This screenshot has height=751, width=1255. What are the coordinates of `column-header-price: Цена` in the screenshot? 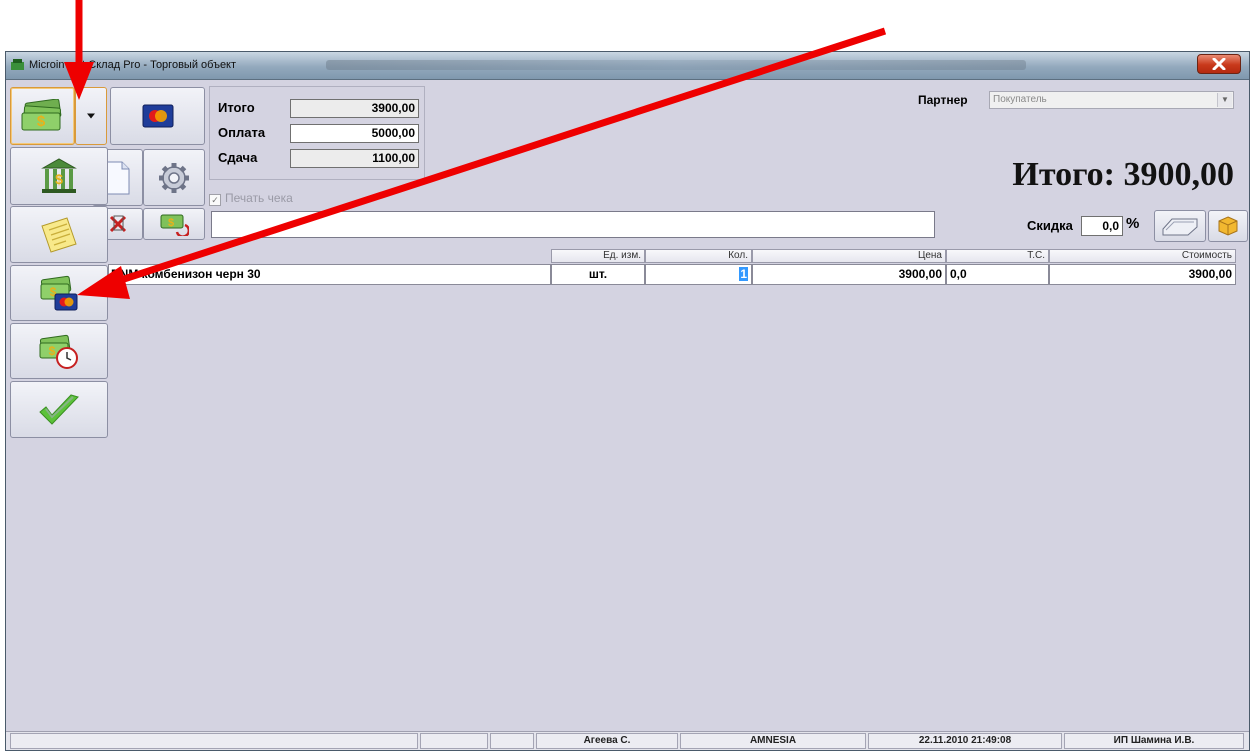 It's located at (849, 256).